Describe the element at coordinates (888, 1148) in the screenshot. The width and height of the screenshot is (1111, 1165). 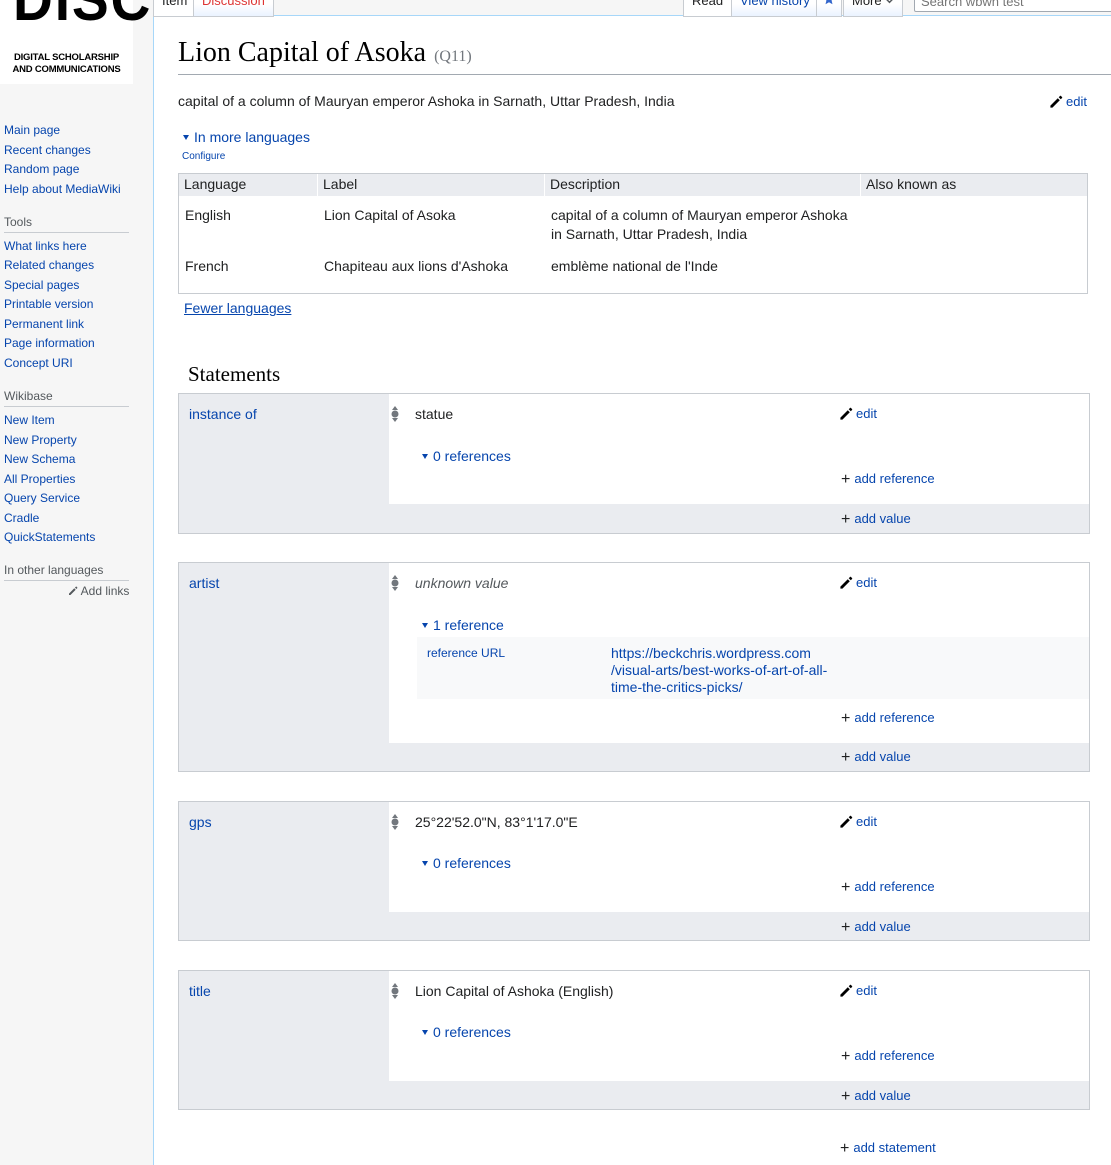
I see `add-statement-button: + add statement` at that location.